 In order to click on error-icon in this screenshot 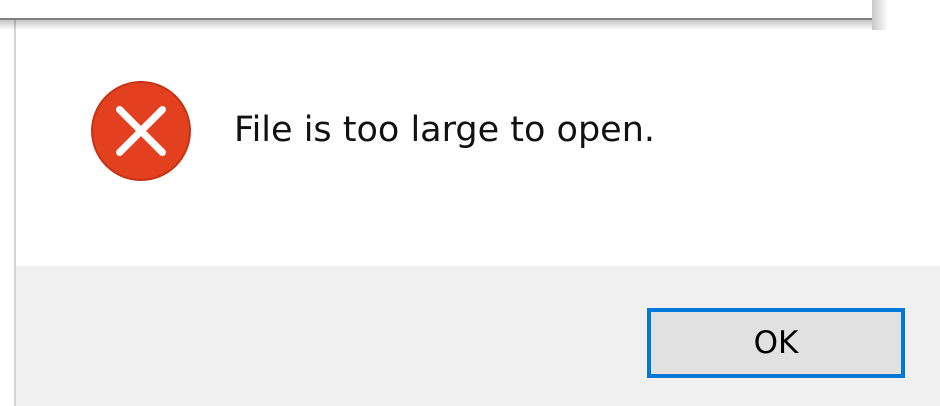, I will do `click(141, 131)`.